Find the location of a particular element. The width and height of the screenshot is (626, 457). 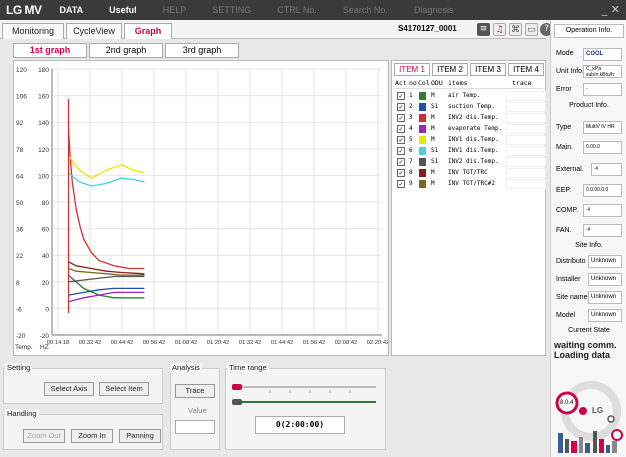

error-label: Error is located at coordinates (564, 89).